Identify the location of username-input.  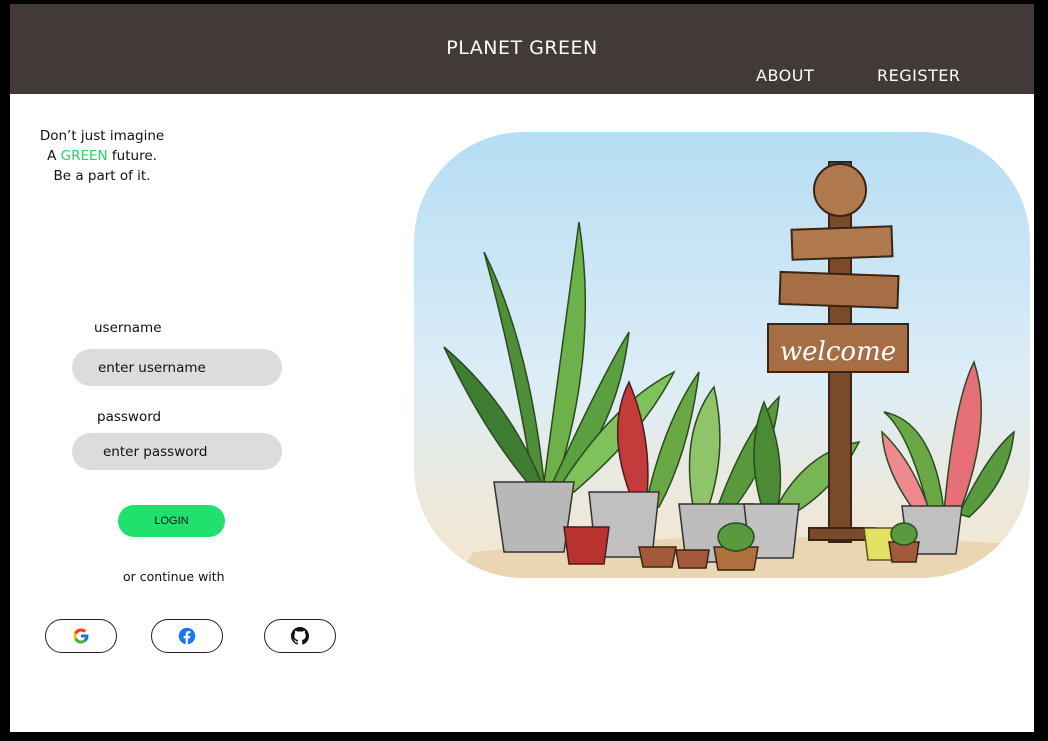
(177, 367).